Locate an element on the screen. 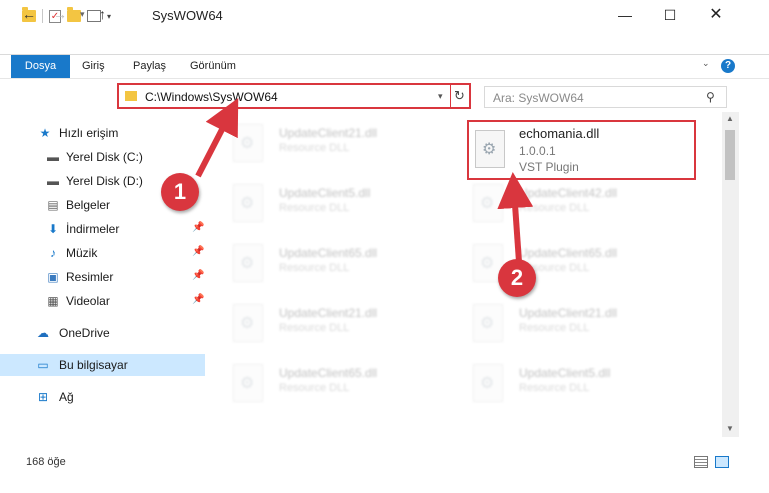 Image resolution: width=769 pixels, height=493 pixels. computer-icon: ▭ is located at coordinates (43, 365).